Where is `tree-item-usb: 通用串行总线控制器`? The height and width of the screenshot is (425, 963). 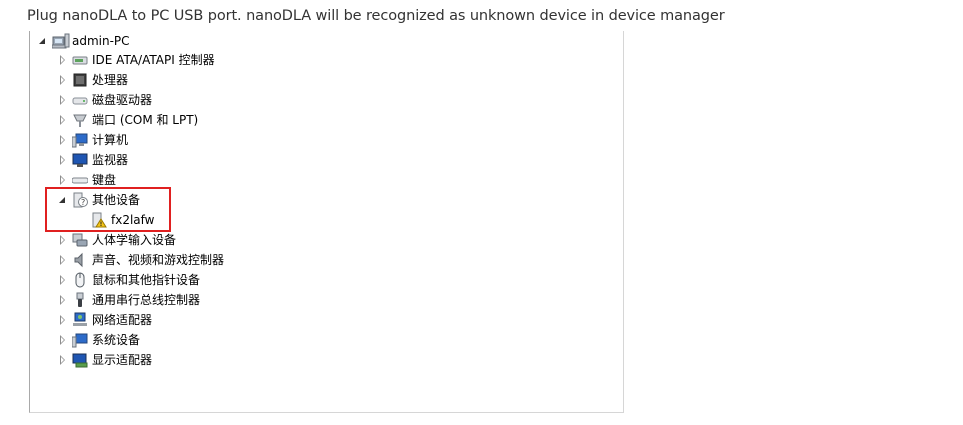
tree-item-usb: 通用串行总线控制器 is located at coordinates (128, 300).